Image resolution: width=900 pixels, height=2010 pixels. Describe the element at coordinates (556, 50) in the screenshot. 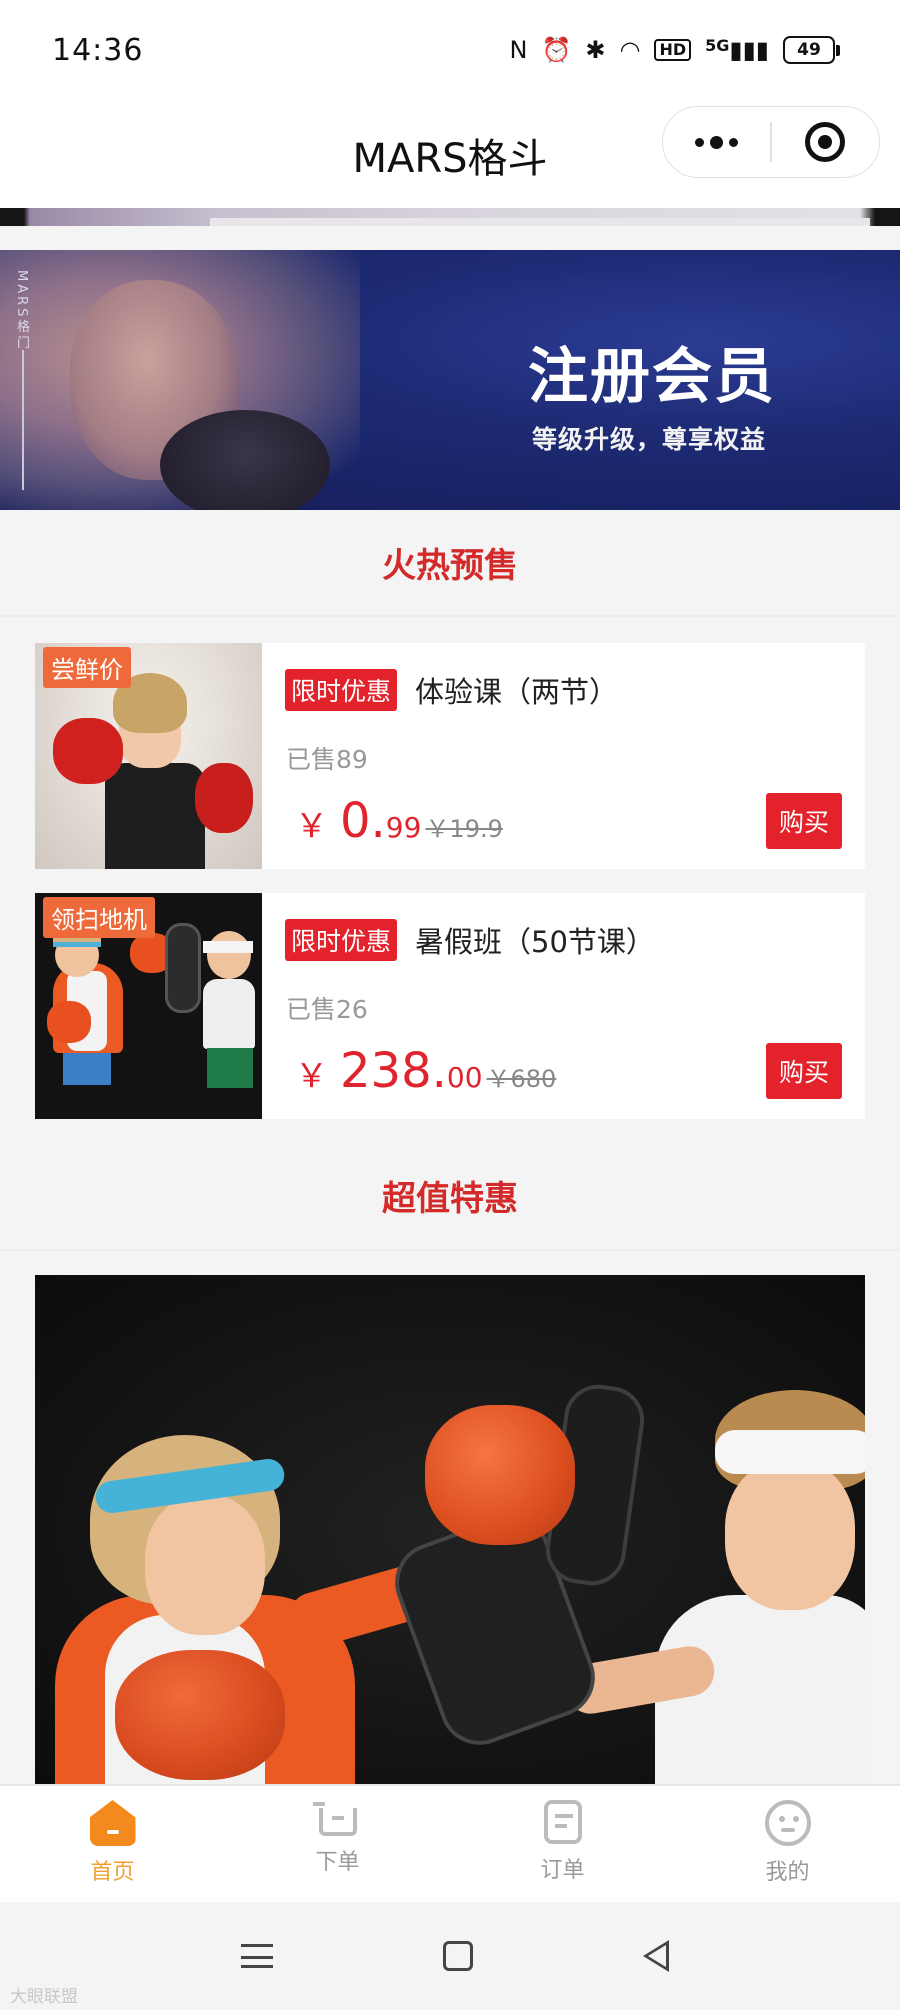

I see `alarm-icon: ⏰` at that location.